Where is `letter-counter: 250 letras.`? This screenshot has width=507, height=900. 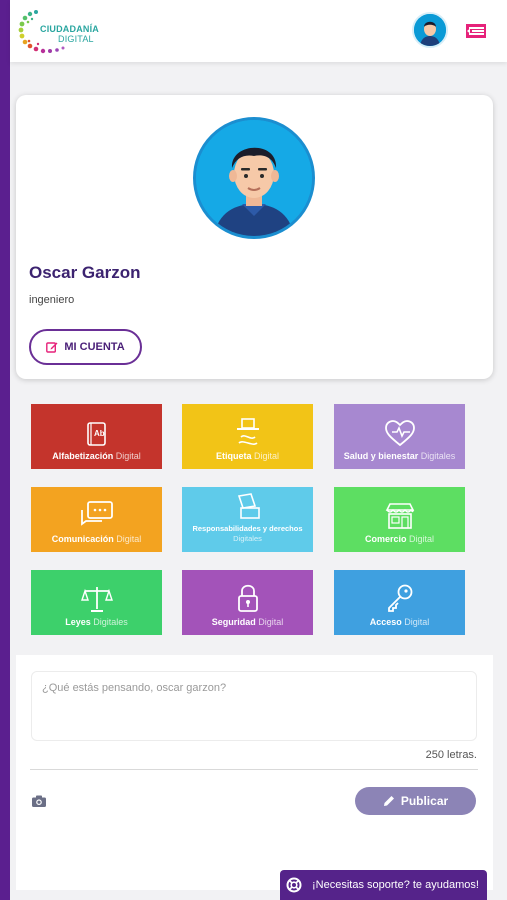 letter-counter: 250 letras. is located at coordinates (451, 755).